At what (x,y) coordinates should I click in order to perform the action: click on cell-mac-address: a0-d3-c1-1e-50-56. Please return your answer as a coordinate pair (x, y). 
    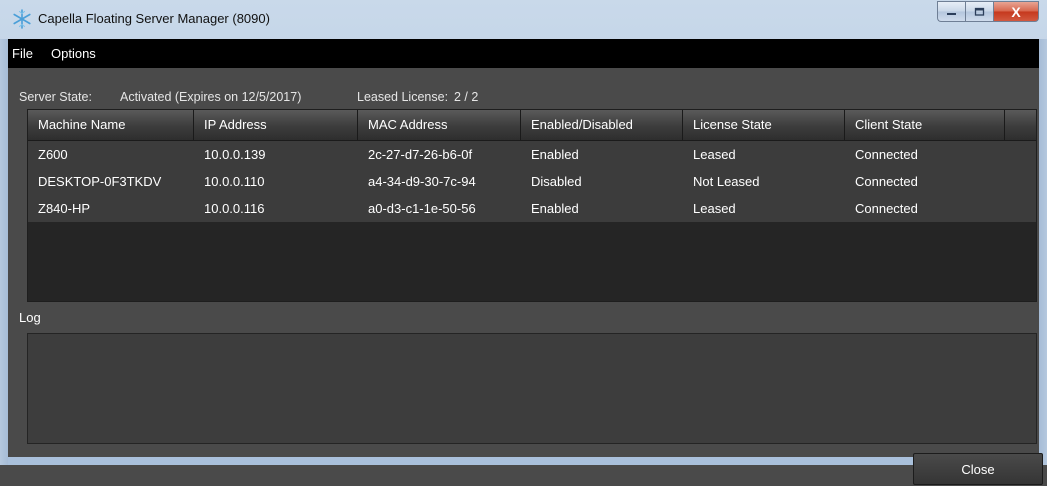
    Looking at the image, I should click on (422, 208).